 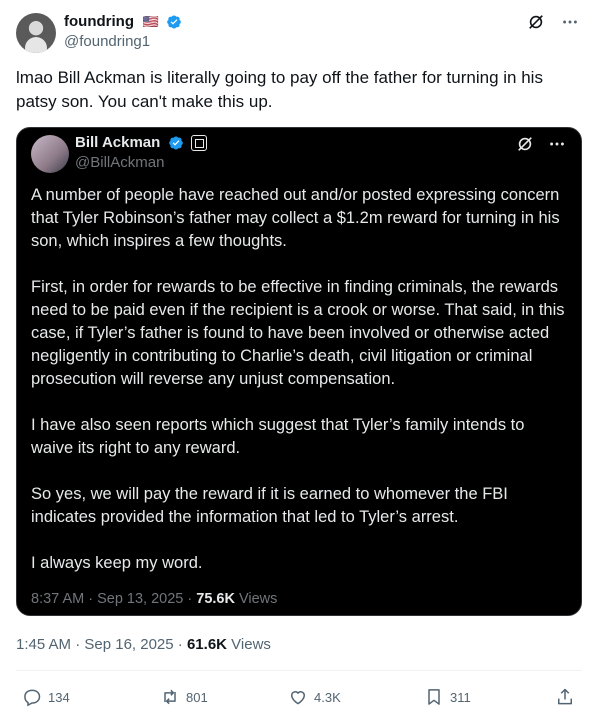 I want to click on share-button, so click(x=565, y=697).